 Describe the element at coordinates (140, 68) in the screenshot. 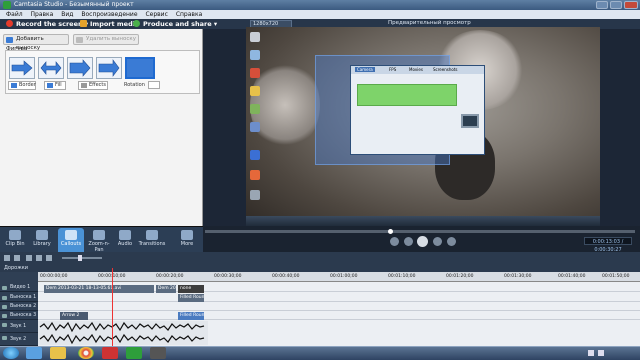

I see `shape-rectangle-selected` at that location.